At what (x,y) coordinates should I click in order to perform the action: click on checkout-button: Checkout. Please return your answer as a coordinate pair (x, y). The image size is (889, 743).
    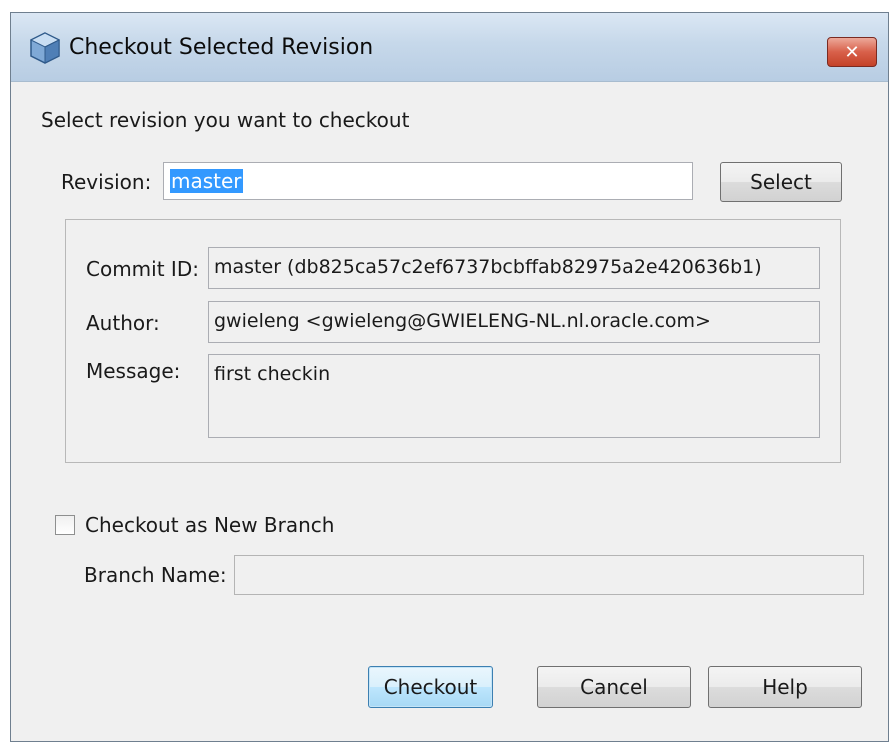
    Looking at the image, I should click on (430, 687).